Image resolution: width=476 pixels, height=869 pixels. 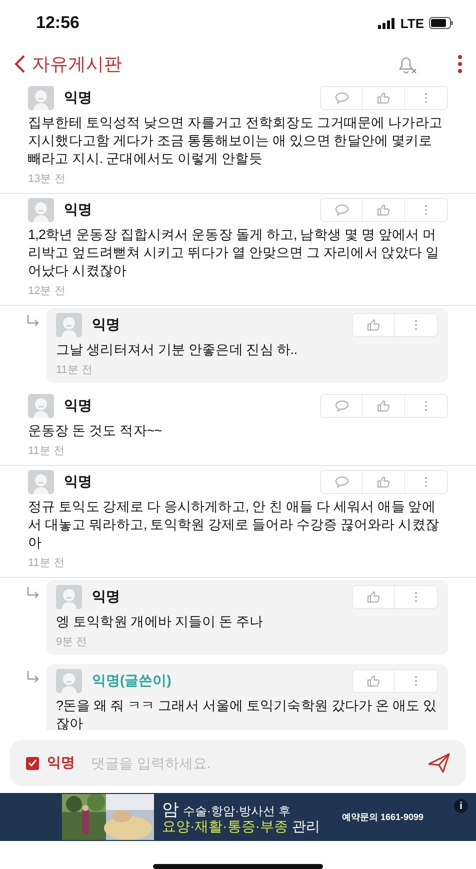 What do you see at coordinates (160, 622) in the screenshot?
I see `comment-text: 엥 토익학원 개에바 지들이 돈 주나` at bounding box center [160, 622].